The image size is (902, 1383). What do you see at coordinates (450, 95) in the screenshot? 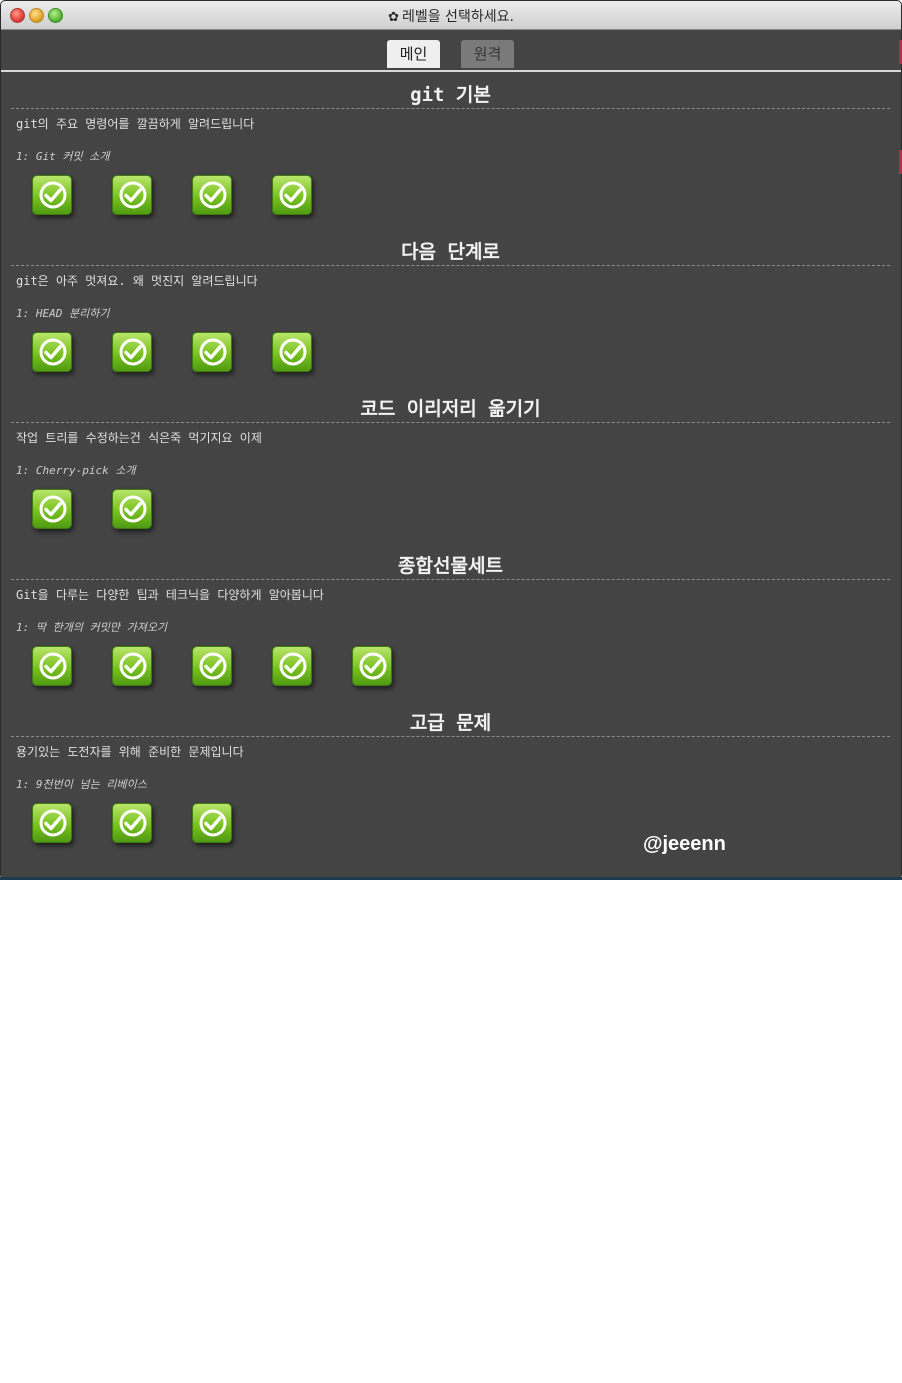
I see `section-title: git 기본` at bounding box center [450, 95].